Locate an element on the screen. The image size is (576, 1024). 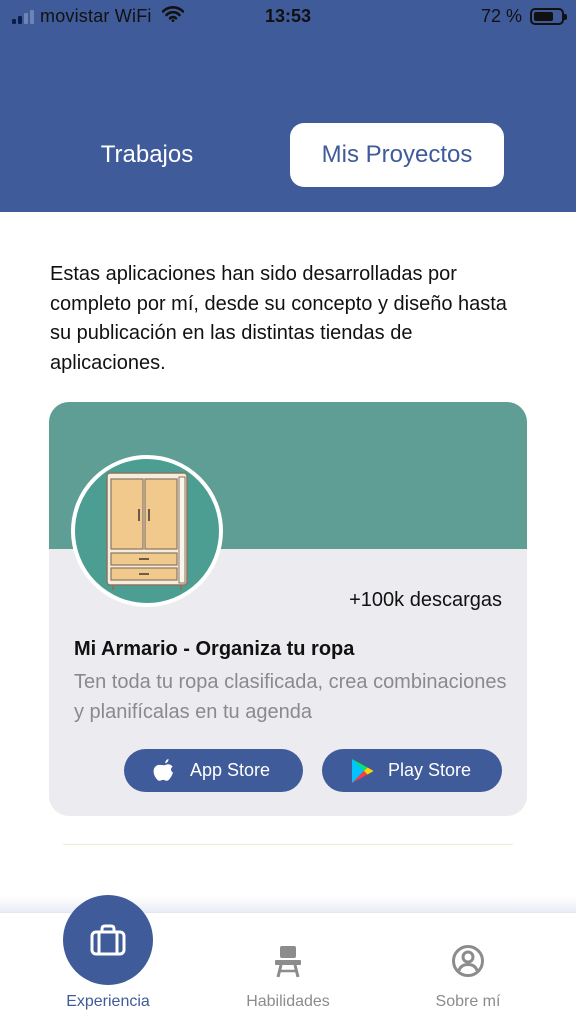
tab-trabajos: Trabajos is located at coordinates (147, 155).